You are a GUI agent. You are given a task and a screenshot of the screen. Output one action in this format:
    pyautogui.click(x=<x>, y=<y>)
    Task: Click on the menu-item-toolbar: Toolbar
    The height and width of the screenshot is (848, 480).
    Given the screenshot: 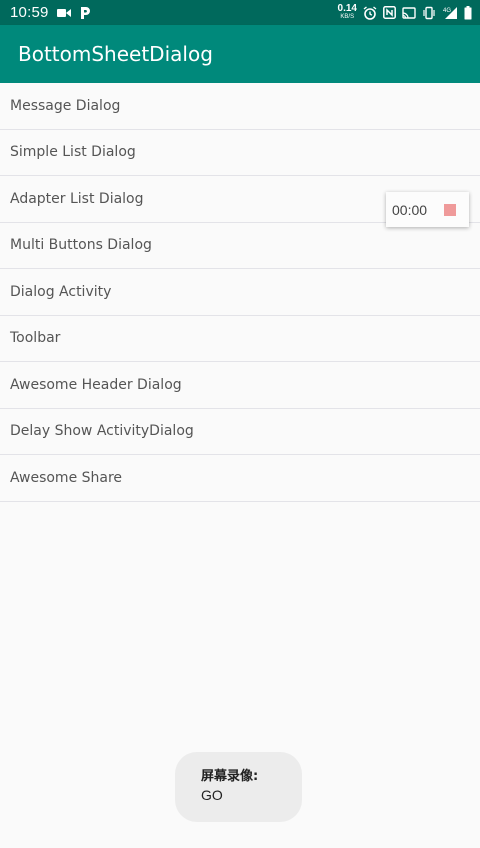 What is the action you would take?
    pyautogui.click(x=240, y=338)
    